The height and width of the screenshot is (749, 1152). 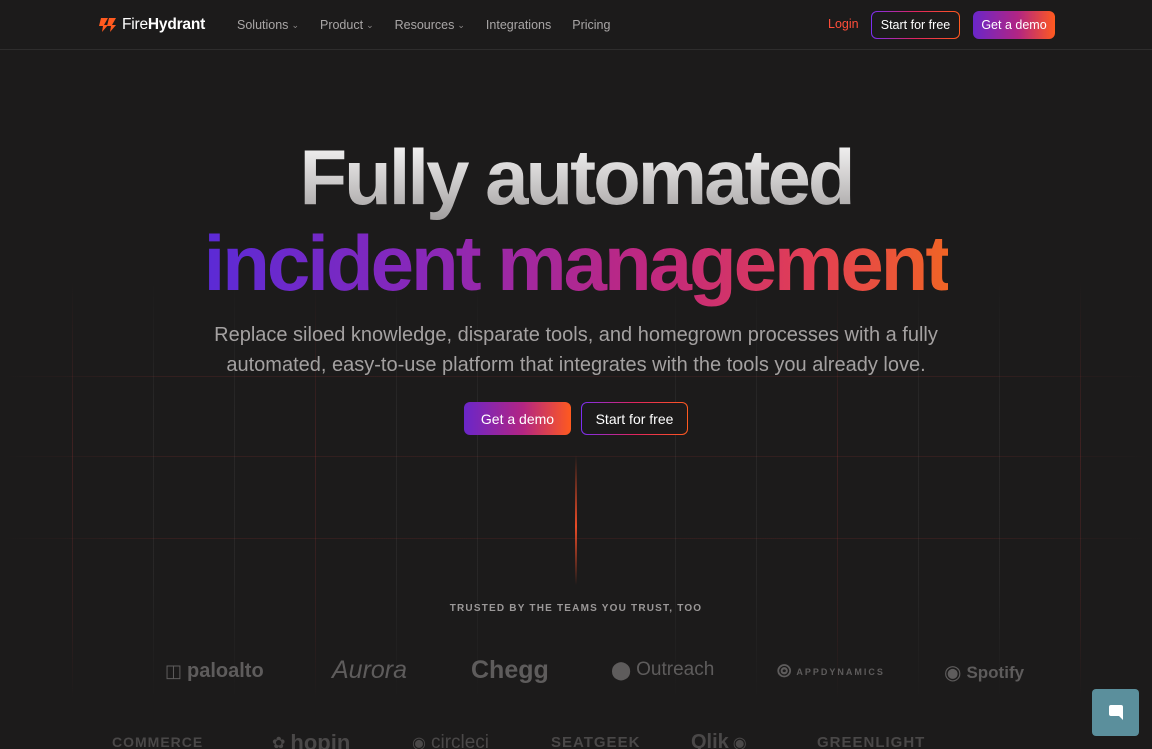 I want to click on hero-start-for-free-button: Start for free, so click(x=634, y=418).